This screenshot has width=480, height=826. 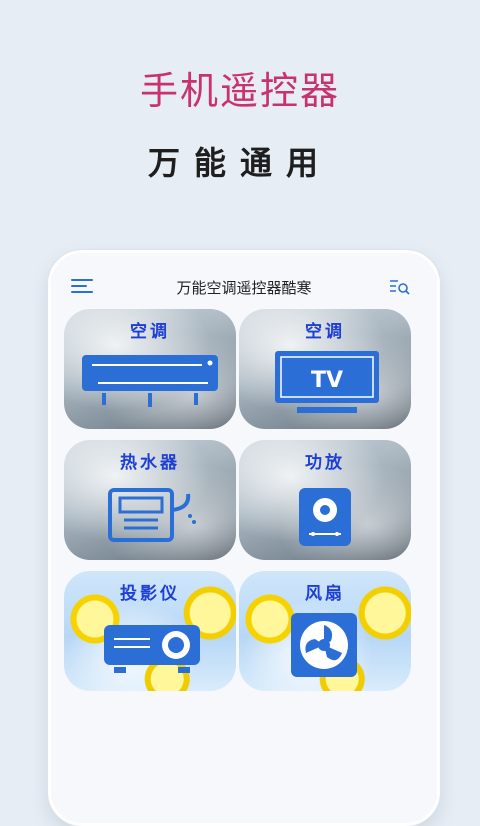 I want to click on tile-air-conditioner: 空调, so click(x=150, y=369).